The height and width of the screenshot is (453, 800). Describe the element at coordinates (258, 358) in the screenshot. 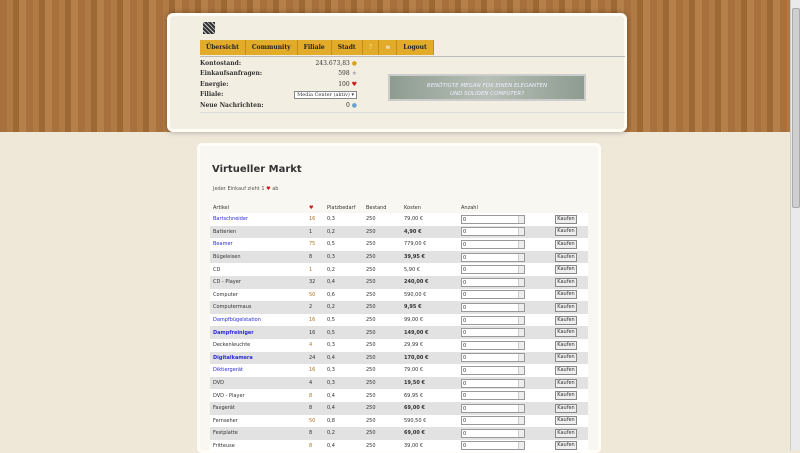

I see `item-name: Digitalkamera` at that location.